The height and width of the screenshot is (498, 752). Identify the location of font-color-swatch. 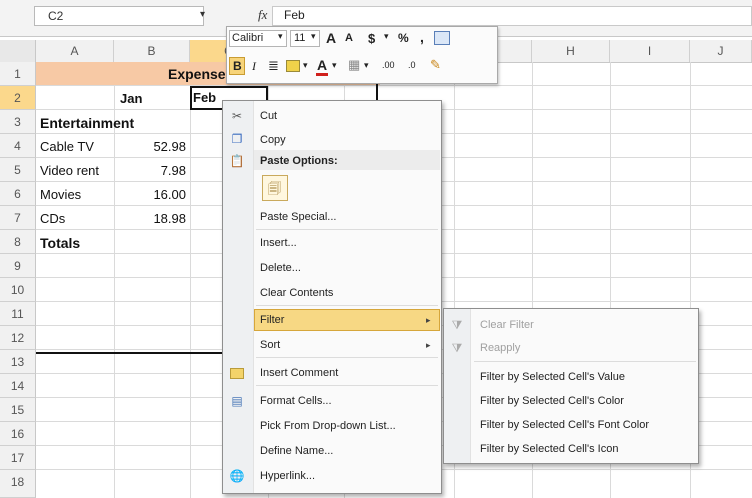
(322, 74).